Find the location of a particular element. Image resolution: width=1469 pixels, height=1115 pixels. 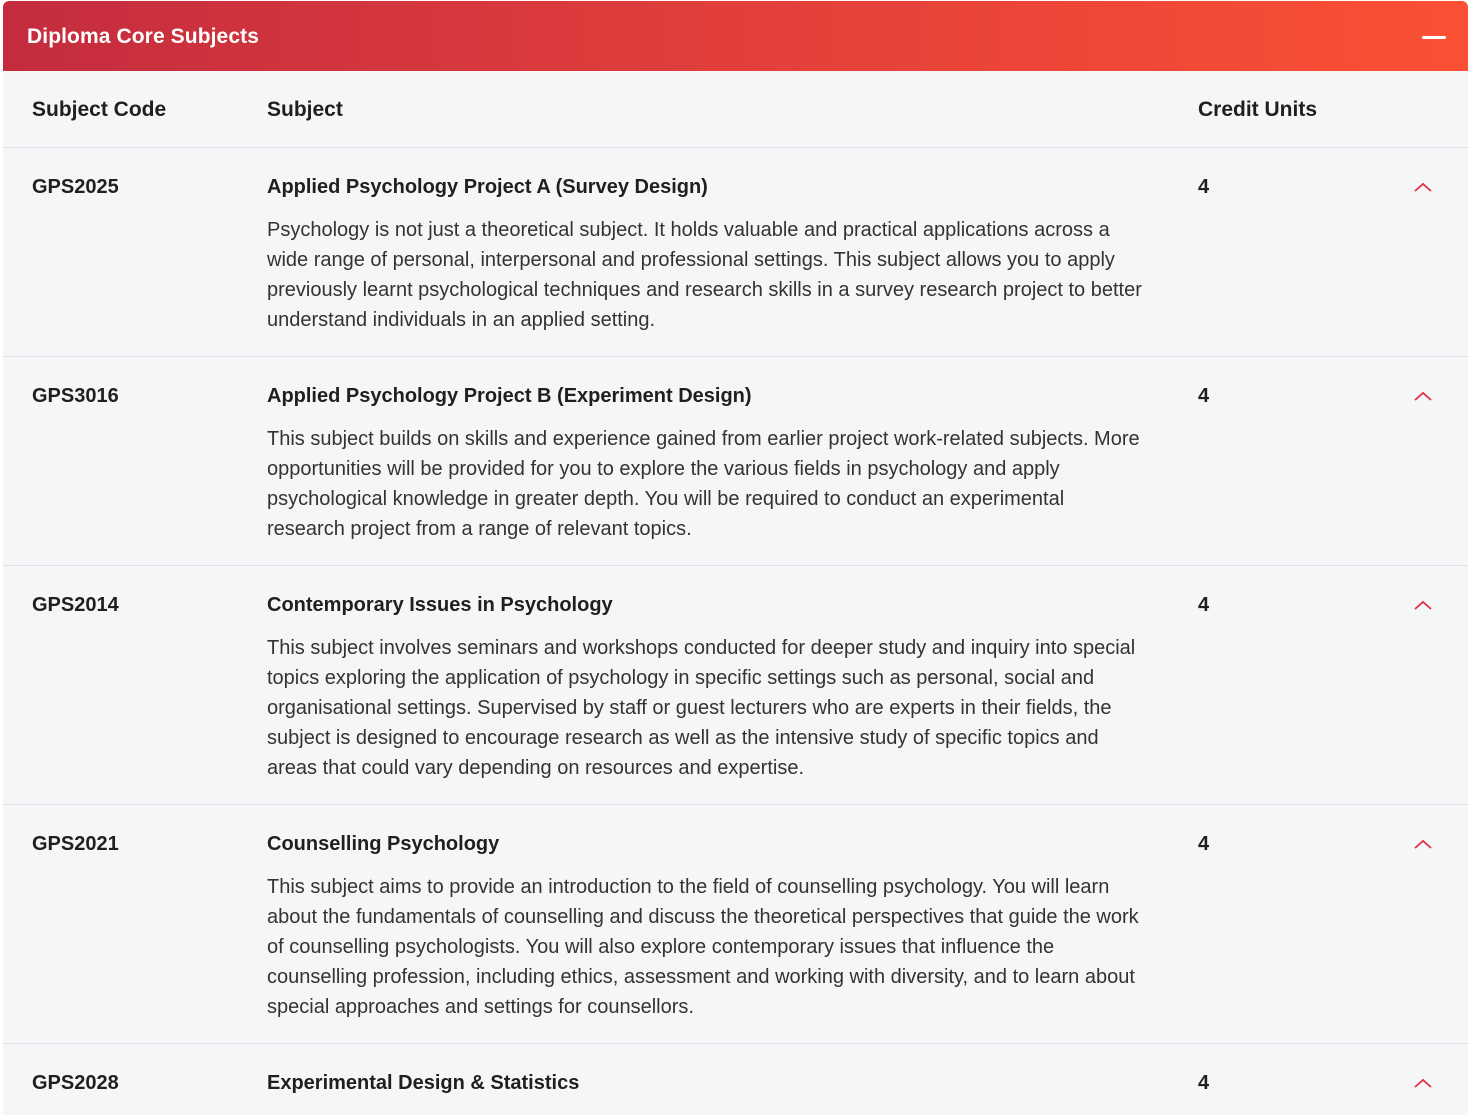

subject-code: GPS2025 is located at coordinates (75, 187).